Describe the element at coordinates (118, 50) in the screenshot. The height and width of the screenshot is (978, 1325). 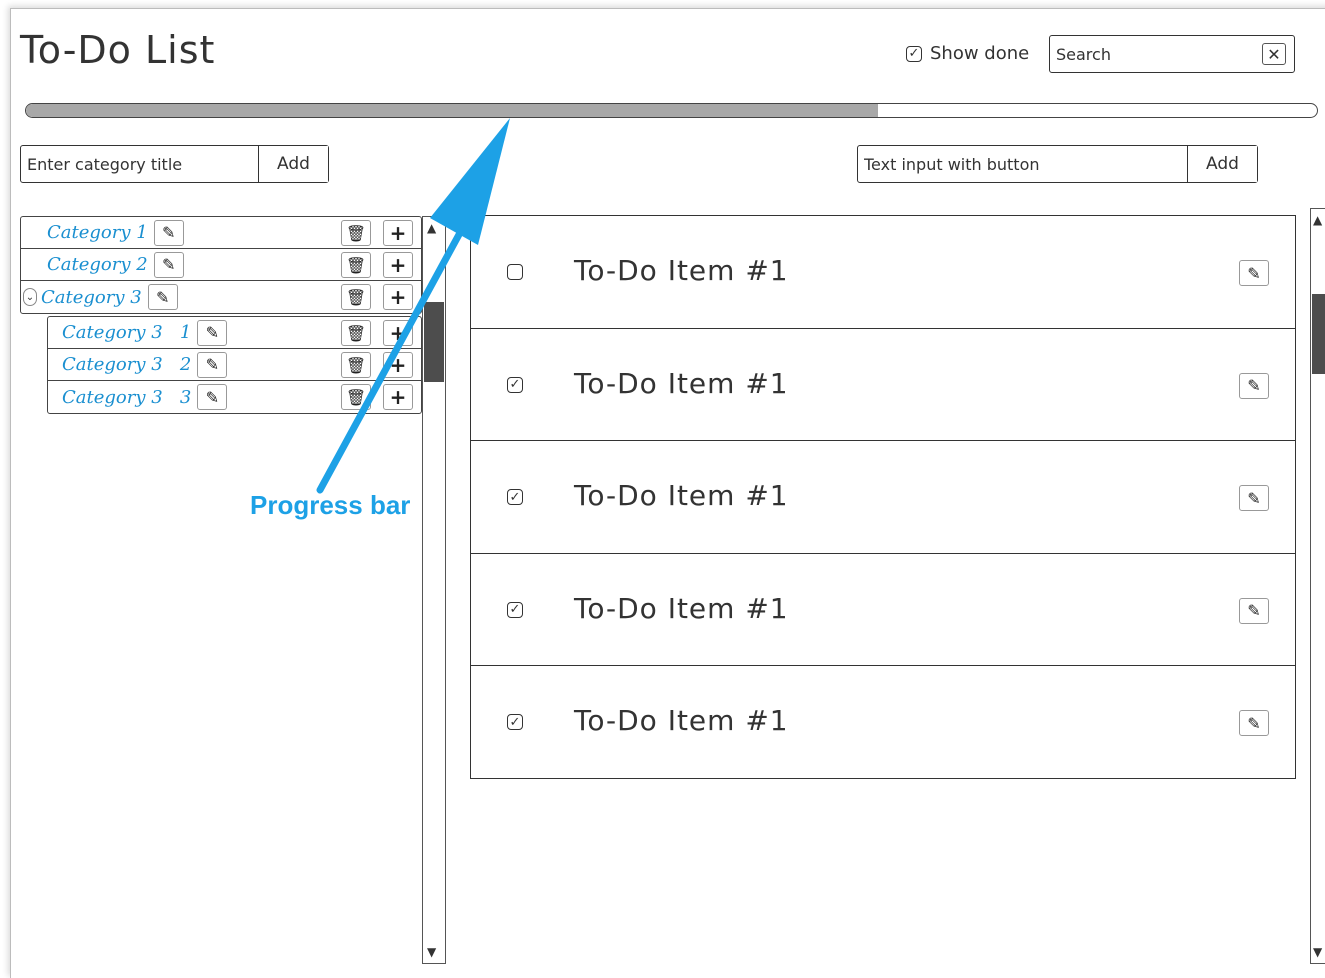
I see `page-title: To-Do List` at that location.